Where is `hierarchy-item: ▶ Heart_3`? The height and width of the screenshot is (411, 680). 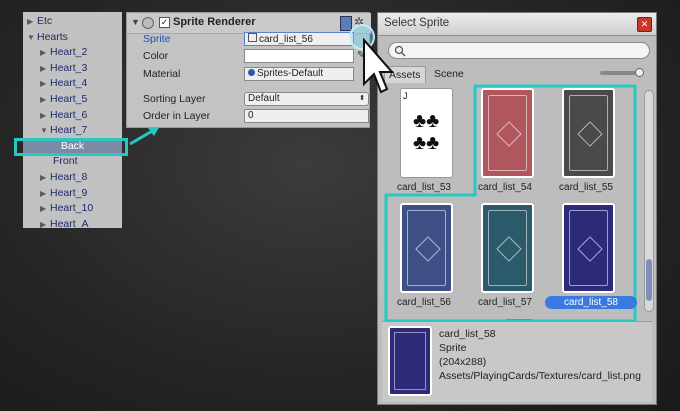
hierarchy-item: ▶ Heart_3 is located at coordinates (63, 68).